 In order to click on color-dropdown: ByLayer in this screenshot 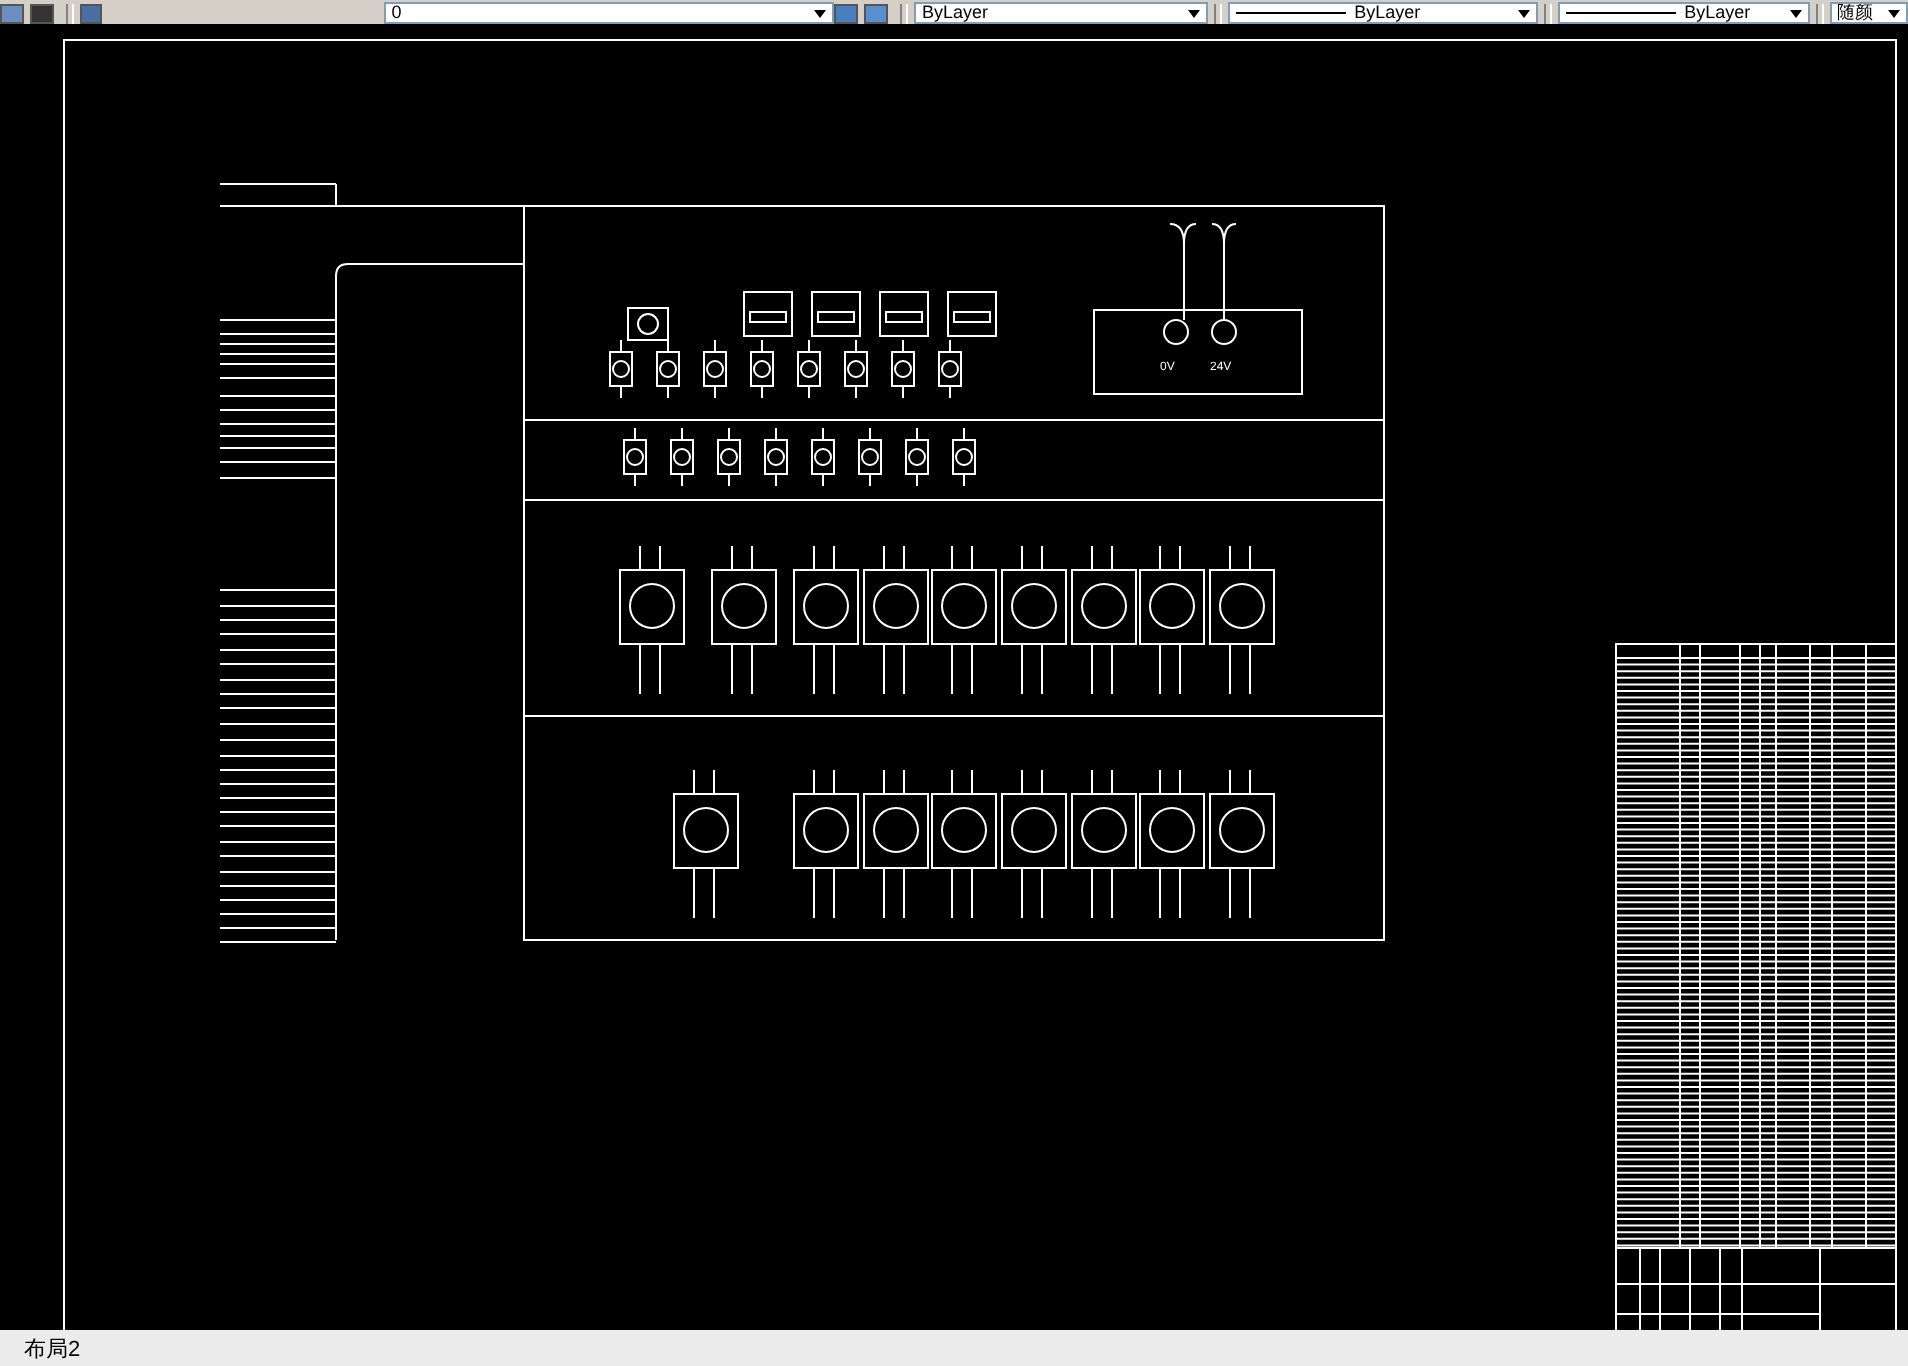, I will do `click(1061, 13)`.